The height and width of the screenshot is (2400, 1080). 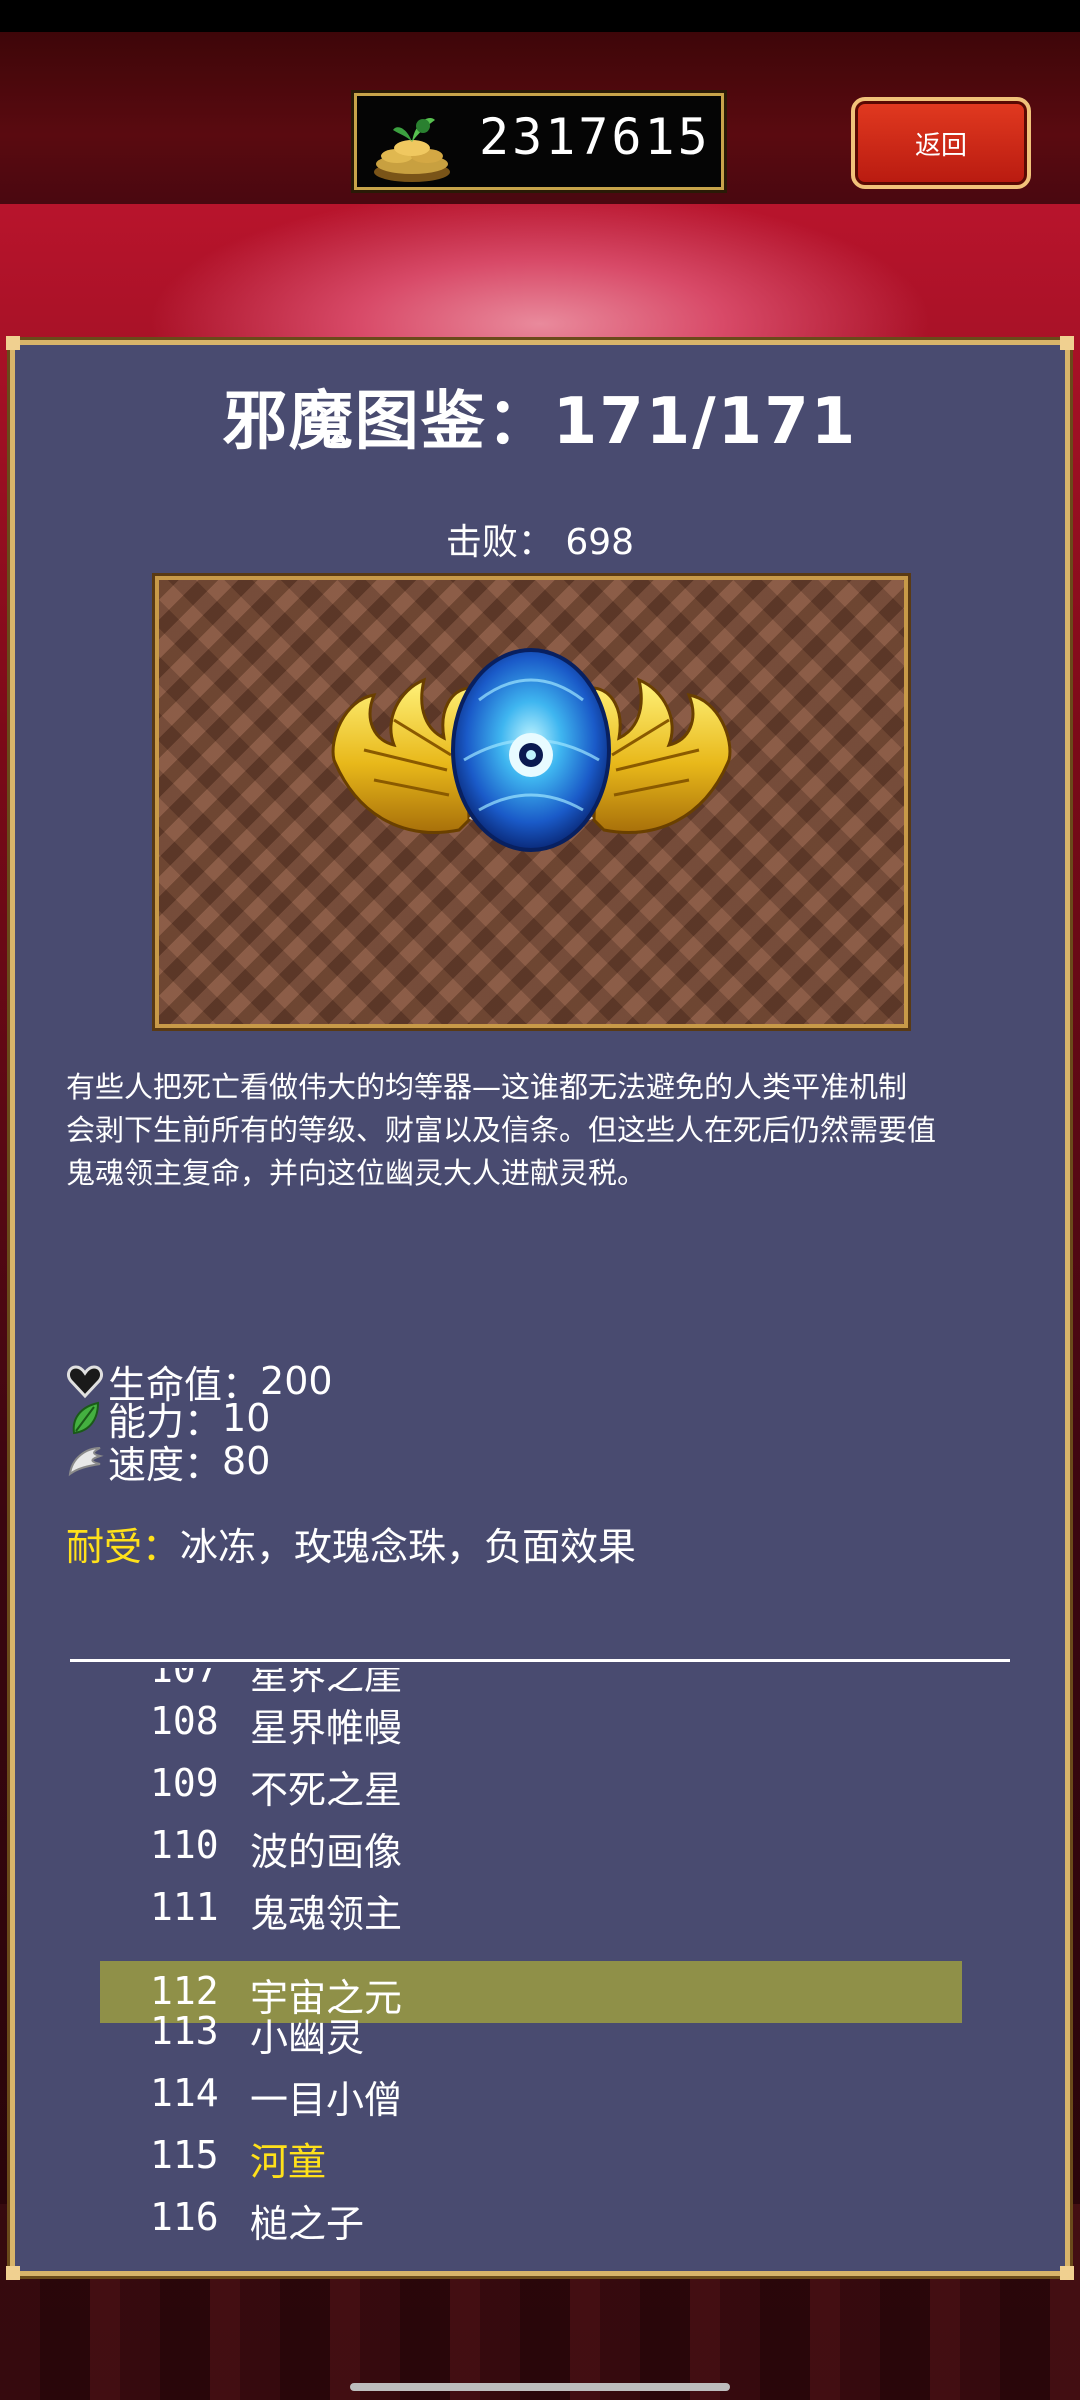 I want to click on list-item: 116 槌之子, so click(x=540, y=2217).